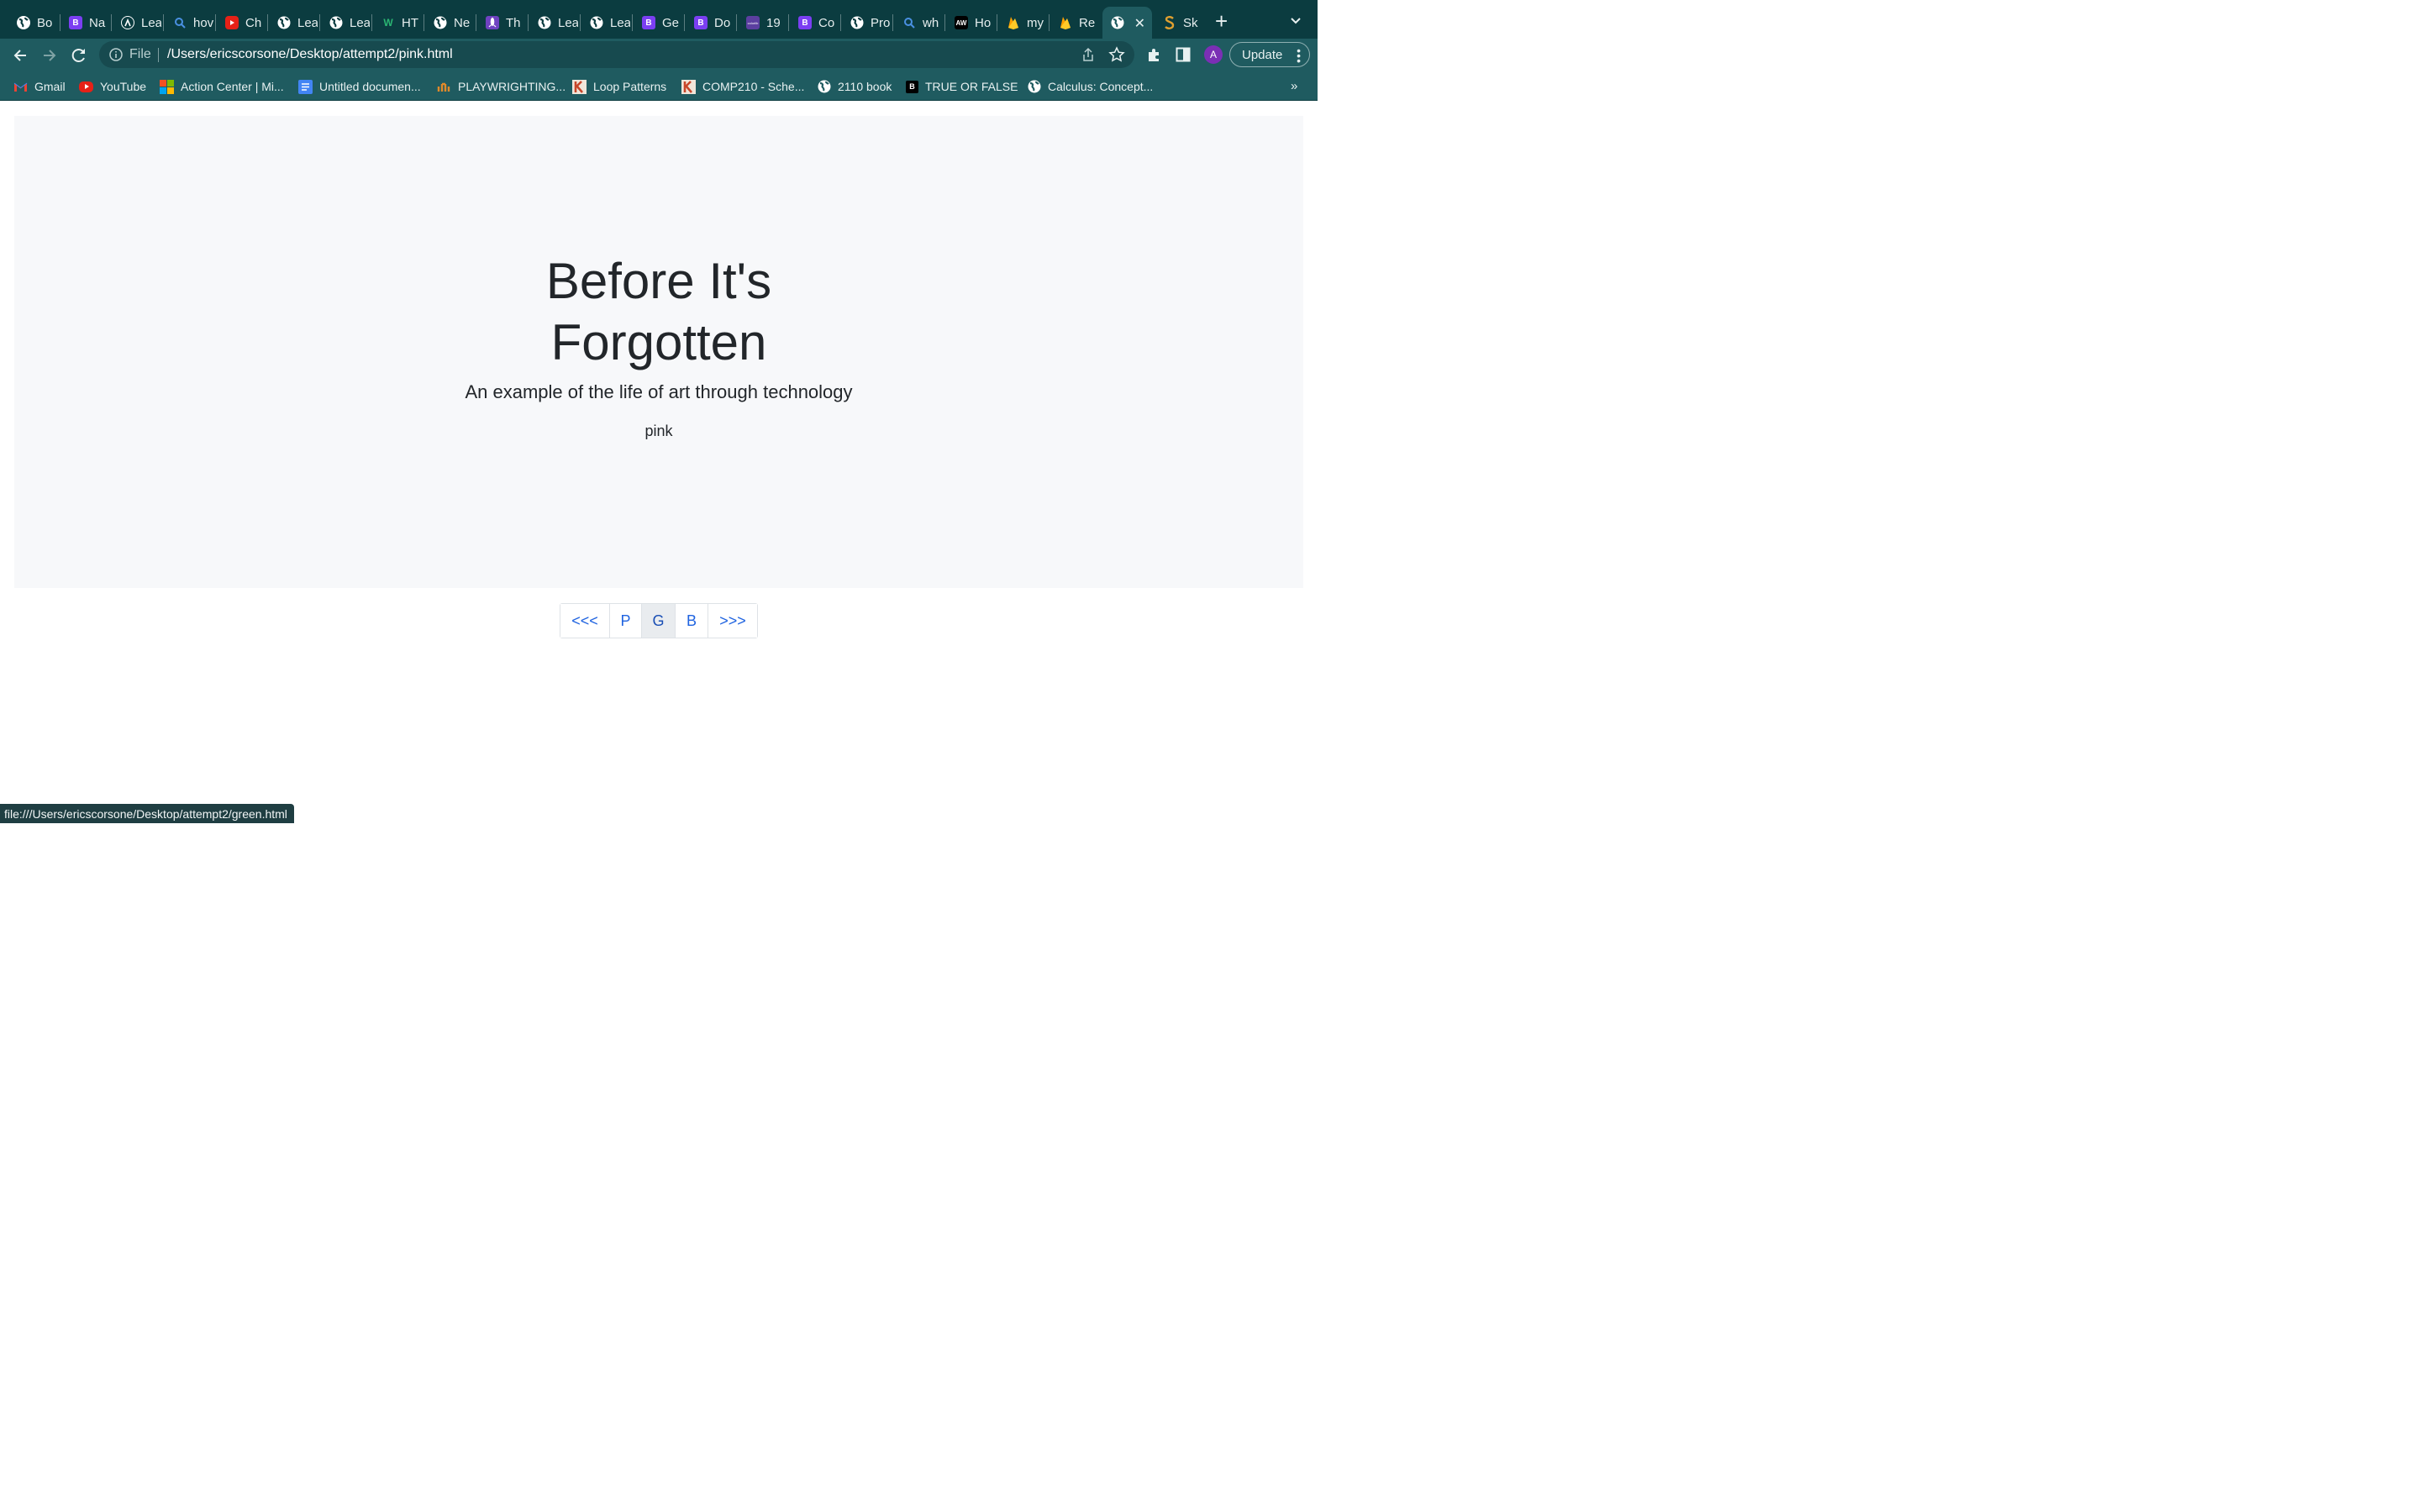 The height and width of the screenshot is (1512, 2420). Describe the element at coordinates (658, 23) in the screenshot. I see `tab-12: B Ge` at that location.